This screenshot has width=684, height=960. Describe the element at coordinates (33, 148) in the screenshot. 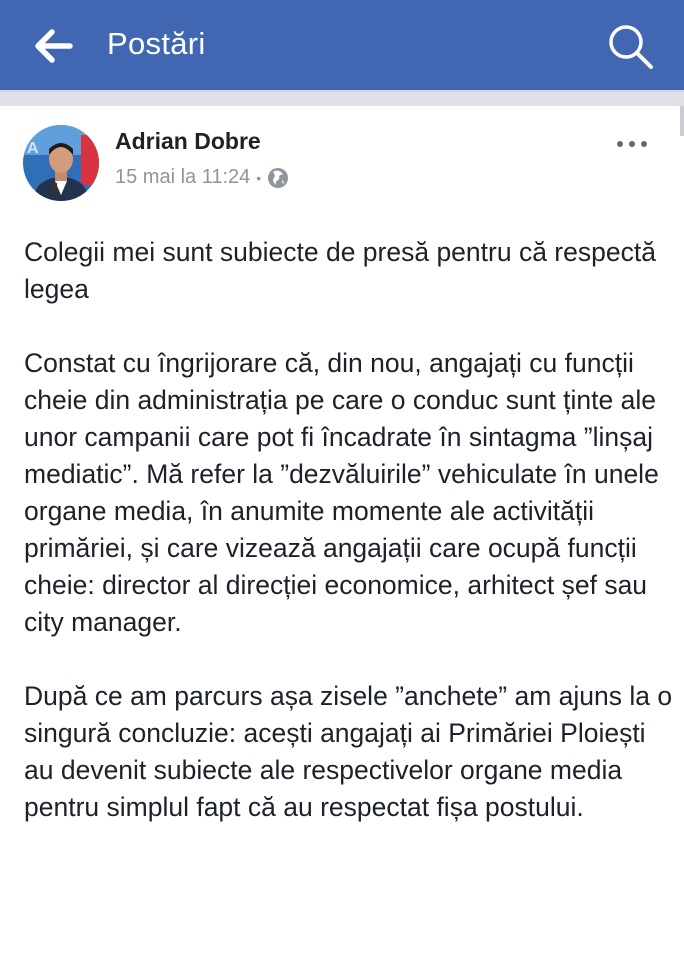

I see `svg-text: A` at that location.